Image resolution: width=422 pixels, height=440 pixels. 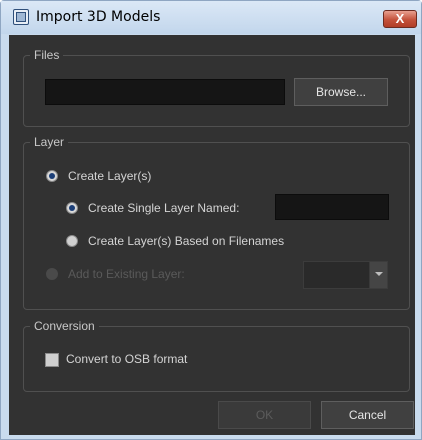 What do you see at coordinates (164, 208) in the screenshot?
I see `single-layer-label: Create Single Layer Named:` at bounding box center [164, 208].